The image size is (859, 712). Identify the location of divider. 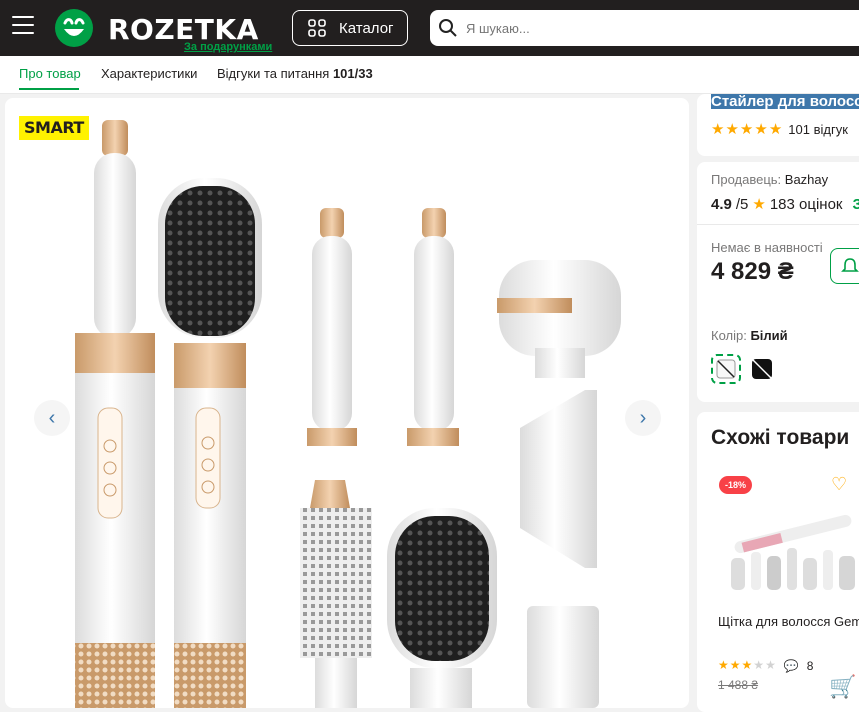
(778, 224).